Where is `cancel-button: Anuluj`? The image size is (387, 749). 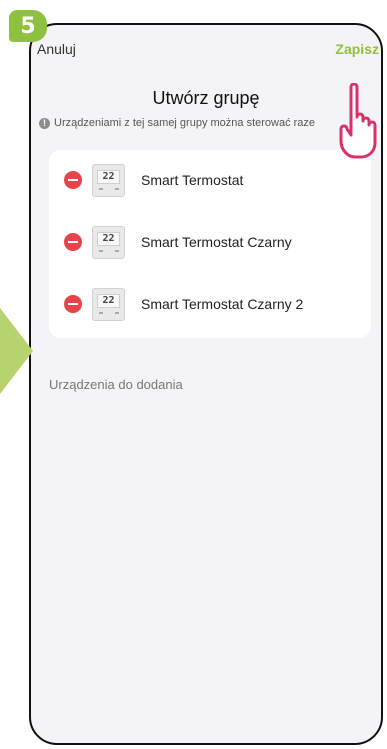
cancel-button: Anuluj is located at coordinates (56, 49).